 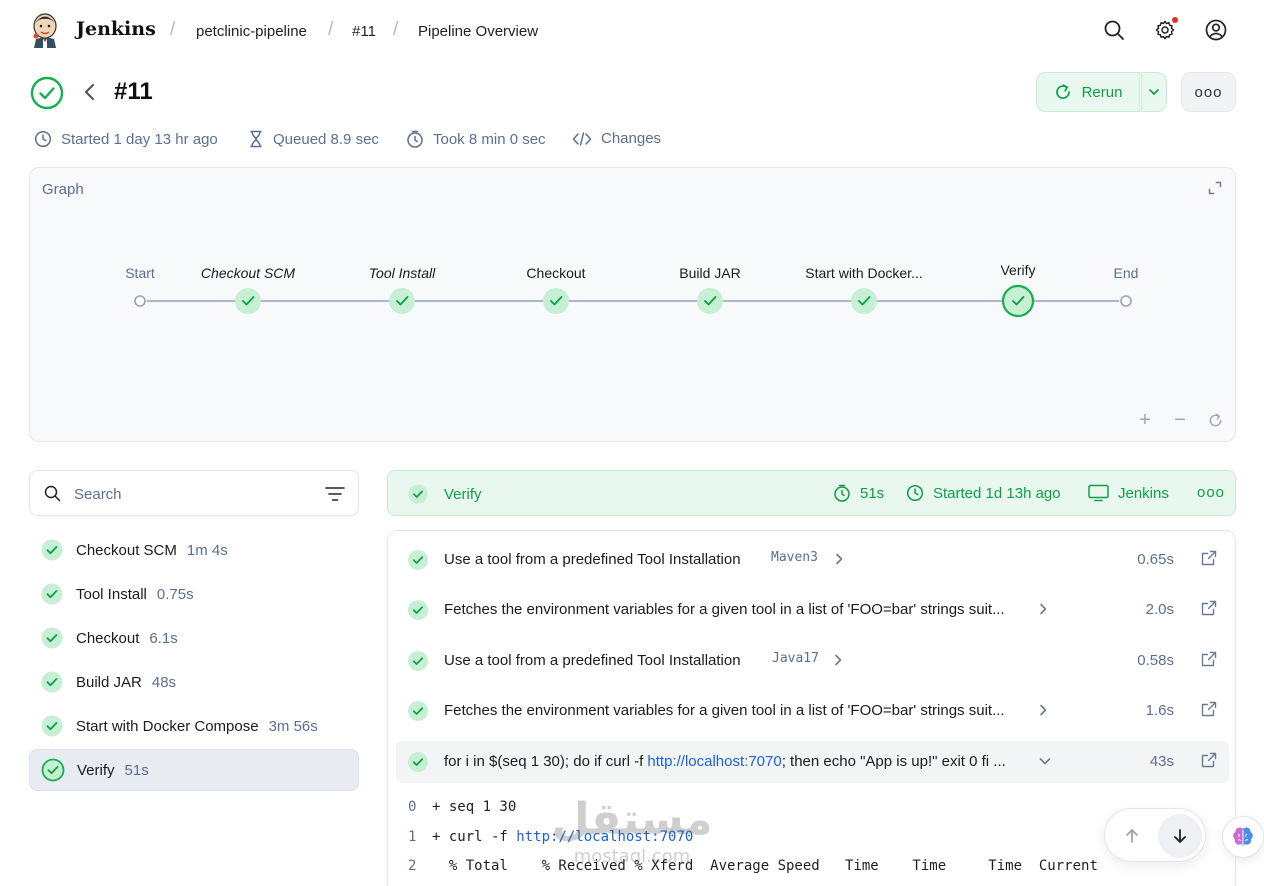 I want to click on stage-search, so click(x=194, y=493).